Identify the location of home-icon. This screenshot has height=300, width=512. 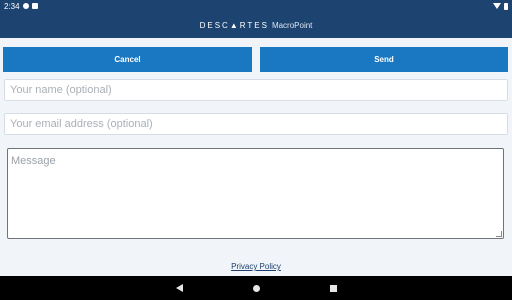
(256, 288).